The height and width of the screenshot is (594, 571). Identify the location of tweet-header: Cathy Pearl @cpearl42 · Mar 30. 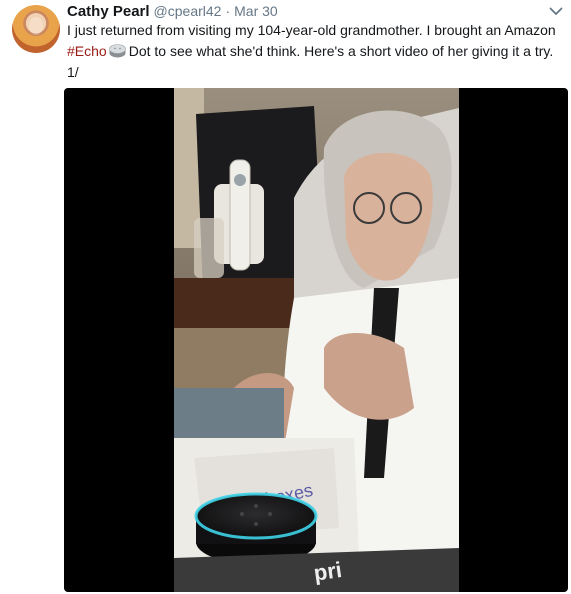
(313, 11).